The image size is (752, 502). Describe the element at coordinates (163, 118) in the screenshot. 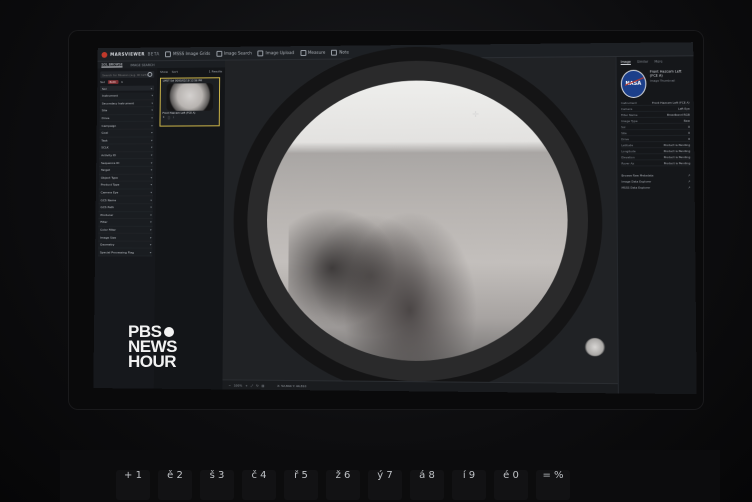

I see `star-icon: ★` at that location.